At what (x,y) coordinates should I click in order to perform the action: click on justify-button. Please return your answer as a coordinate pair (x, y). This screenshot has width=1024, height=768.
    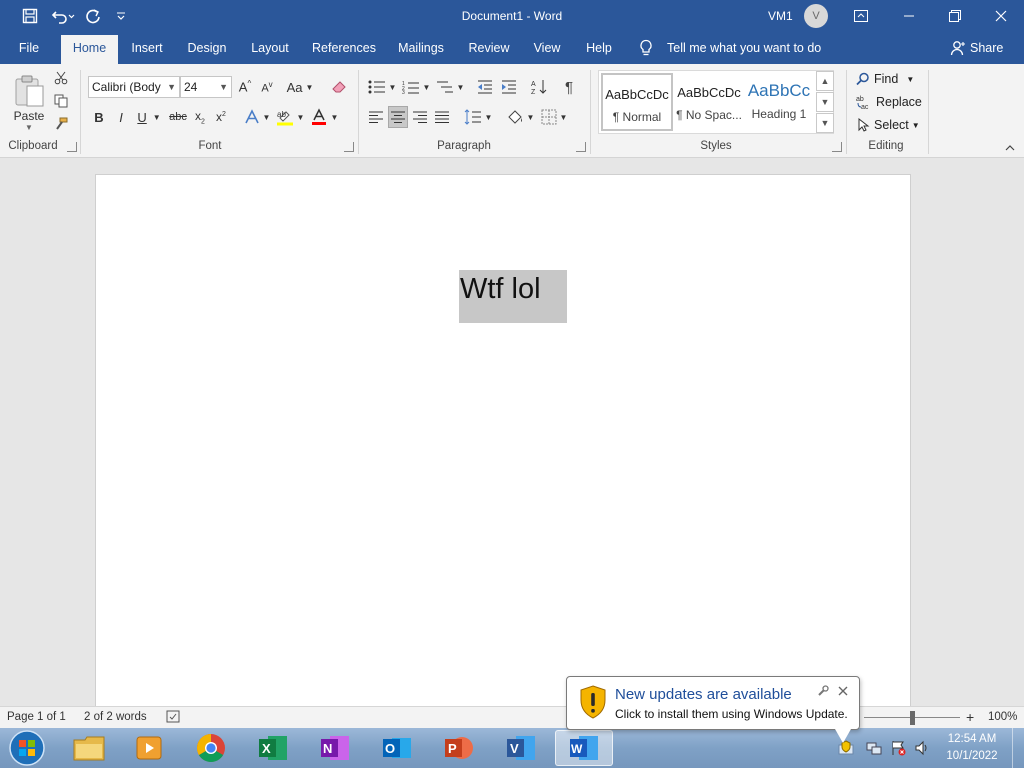
    Looking at the image, I should click on (442, 117).